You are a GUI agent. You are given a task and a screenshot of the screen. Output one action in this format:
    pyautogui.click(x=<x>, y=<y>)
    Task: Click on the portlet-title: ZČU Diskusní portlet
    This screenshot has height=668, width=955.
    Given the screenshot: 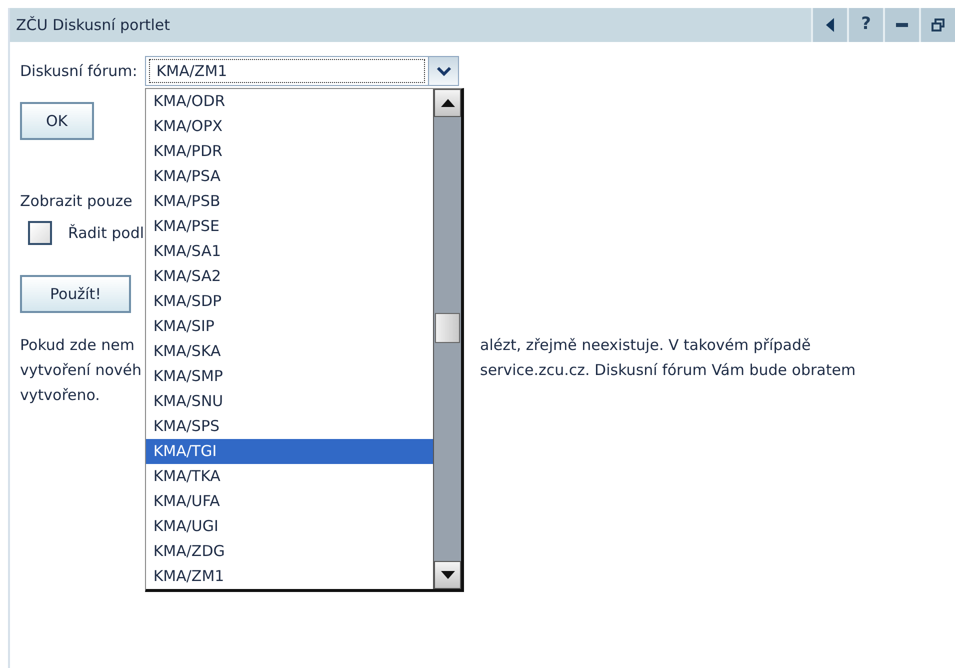 What is the action you would take?
    pyautogui.click(x=93, y=25)
    